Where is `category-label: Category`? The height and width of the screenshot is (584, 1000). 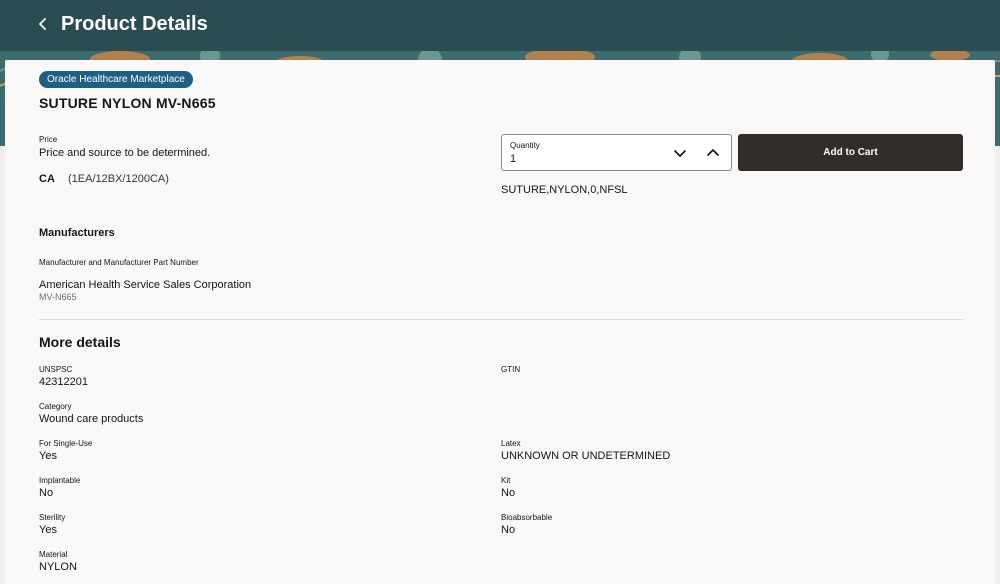 category-label: Category is located at coordinates (55, 406).